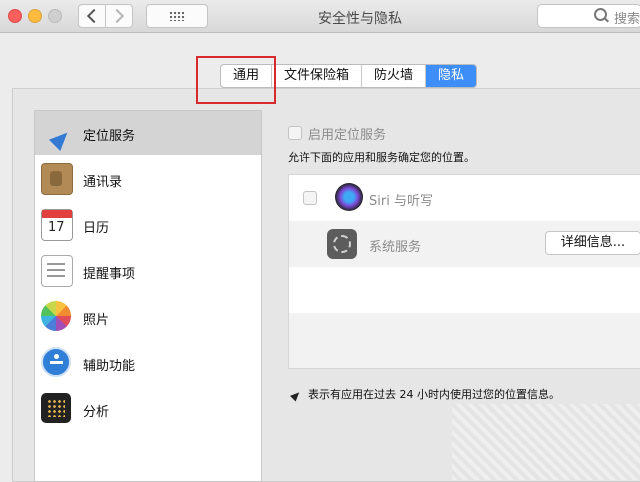  What do you see at coordinates (148, 133) in the screenshot?
I see `sidebar-item-location-services: 定位服务` at bounding box center [148, 133].